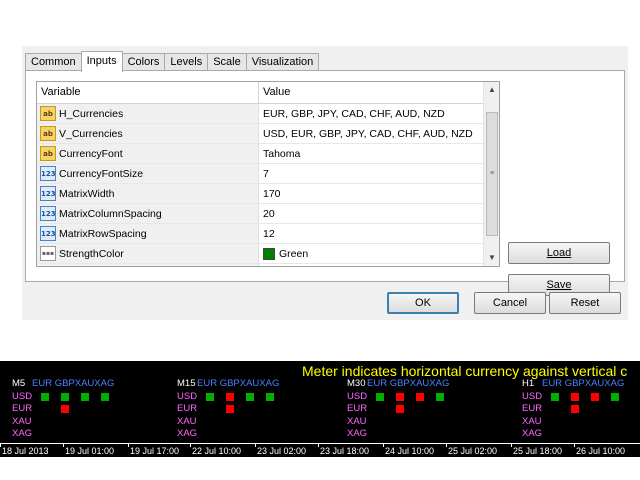  What do you see at coordinates (372, 92) in the screenshot?
I see `column-header-value: Value` at bounding box center [372, 92].